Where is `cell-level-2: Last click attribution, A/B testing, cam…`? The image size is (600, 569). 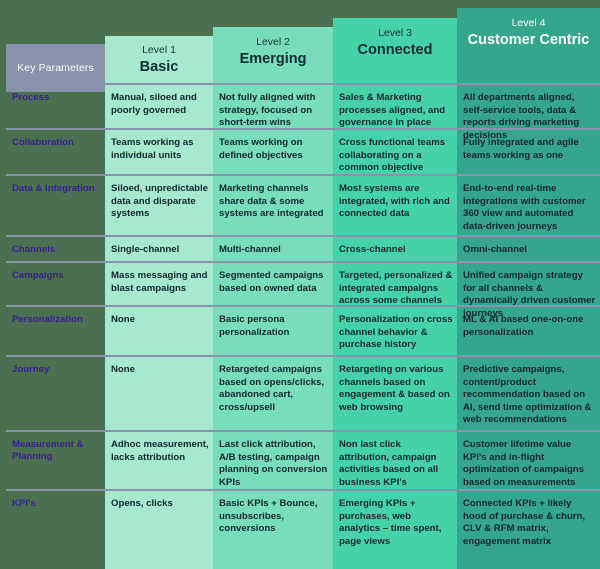
cell-level-2: Last click attribution, A/B testing, cam… is located at coordinates (273, 463).